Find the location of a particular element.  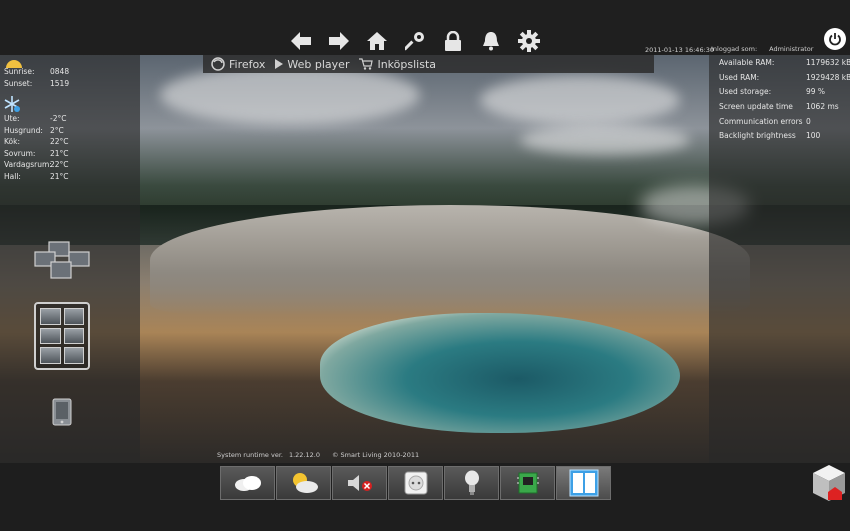

dock-cloud-button is located at coordinates (247, 483).